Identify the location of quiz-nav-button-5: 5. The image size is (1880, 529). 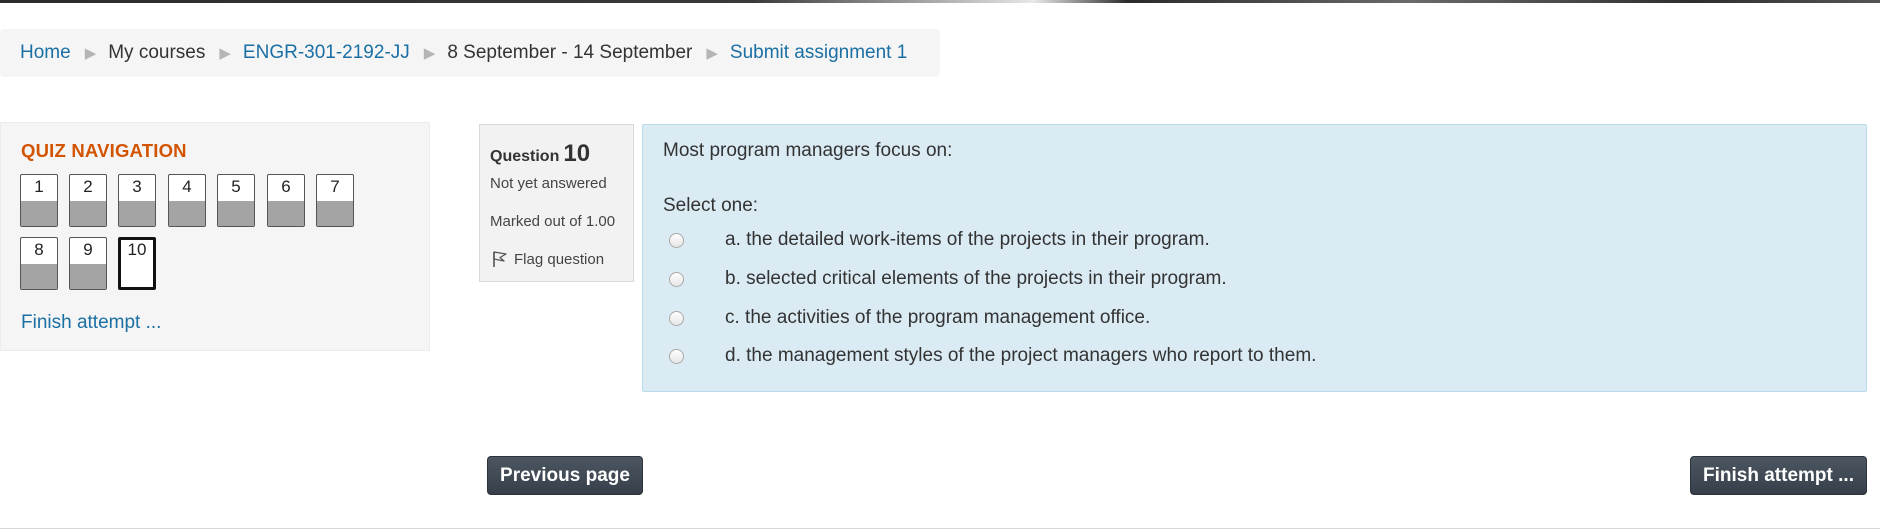
(236, 200).